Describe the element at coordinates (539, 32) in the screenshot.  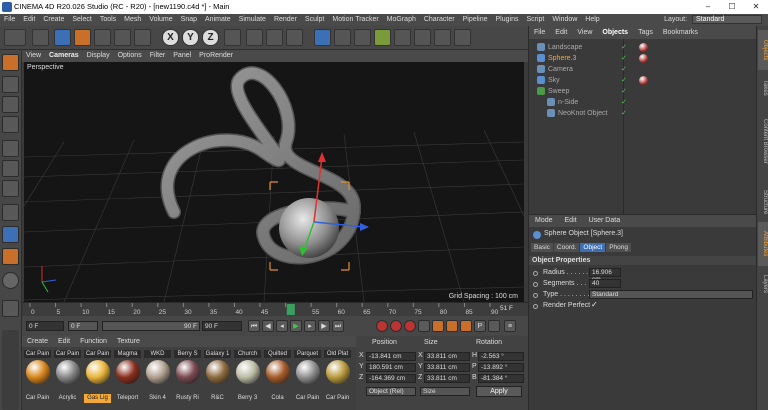
I see `om-menu-file: File` at that location.